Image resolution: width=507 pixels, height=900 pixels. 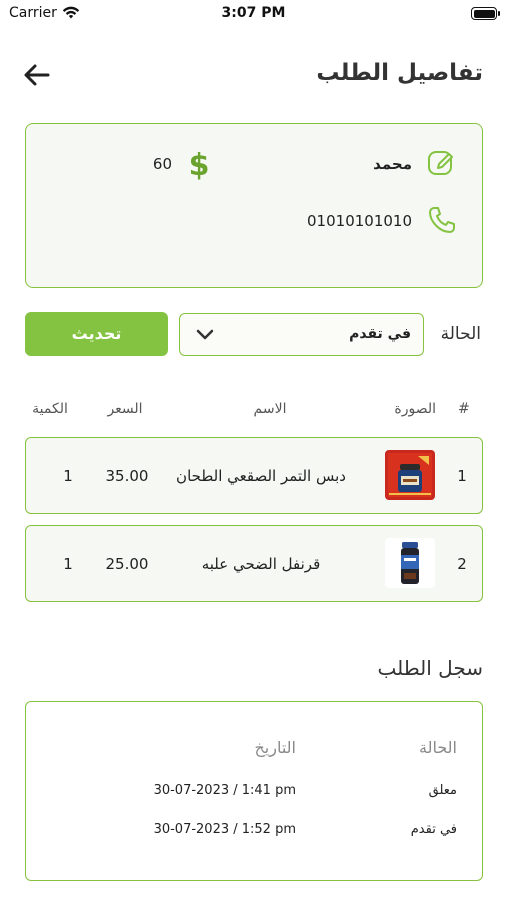 I want to click on history-date: 30-07-2023 / 1:41 pm, so click(x=224, y=790).